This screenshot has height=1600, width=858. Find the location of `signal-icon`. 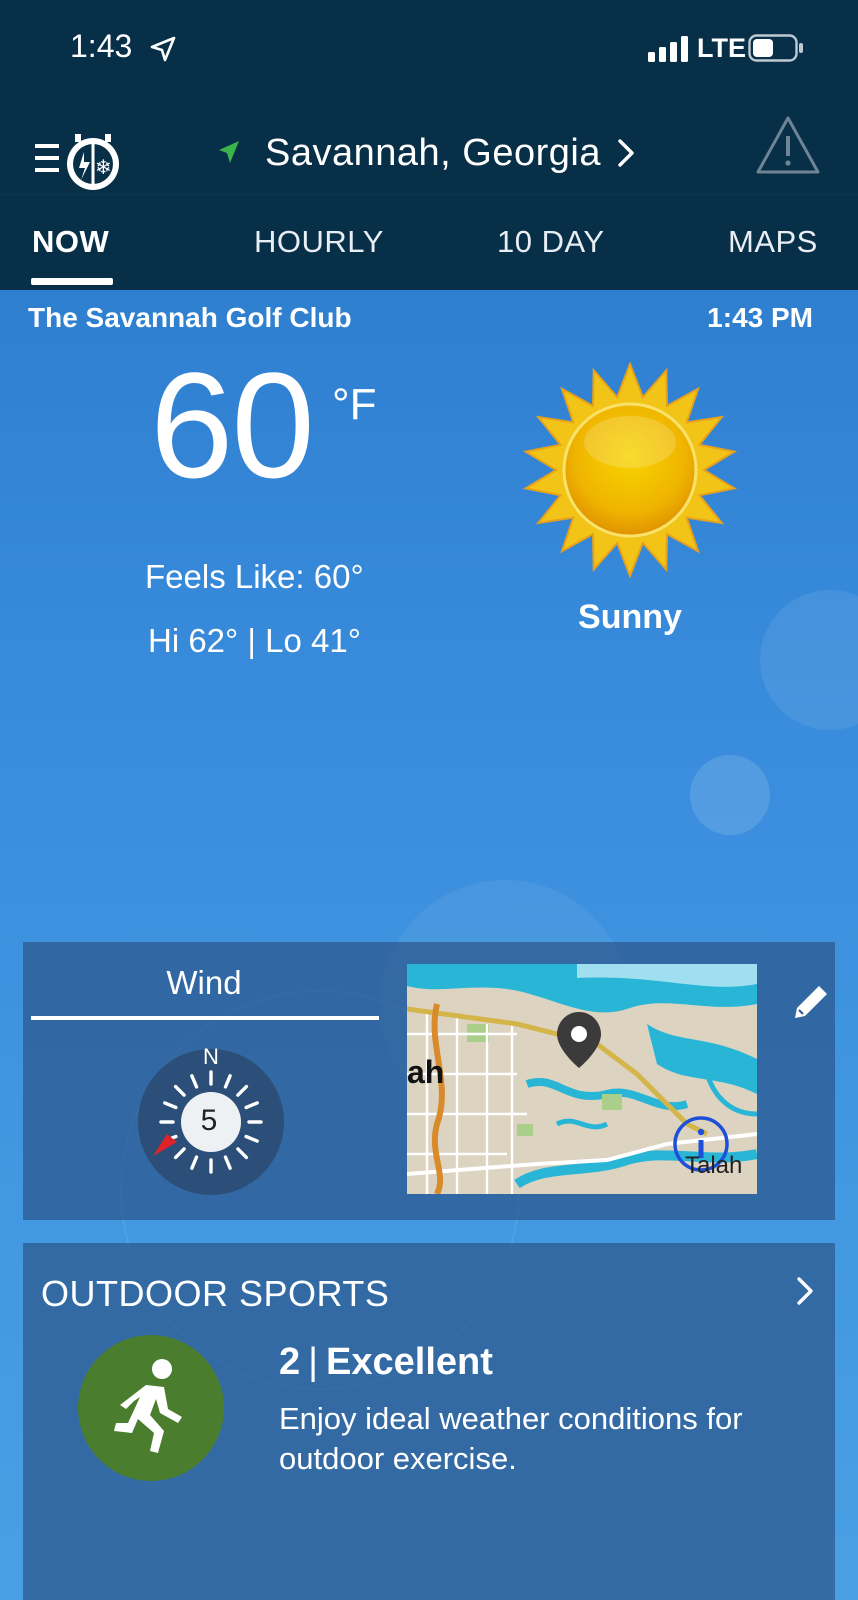

signal-icon is located at coordinates (668, 49).